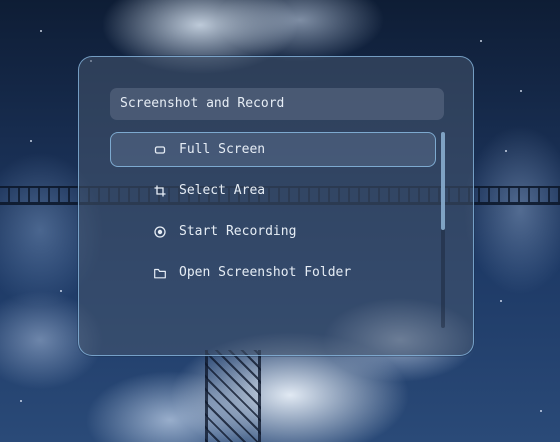 This screenshot has width=560, height=442. I want to click on folder-icon, so click(160, 273).